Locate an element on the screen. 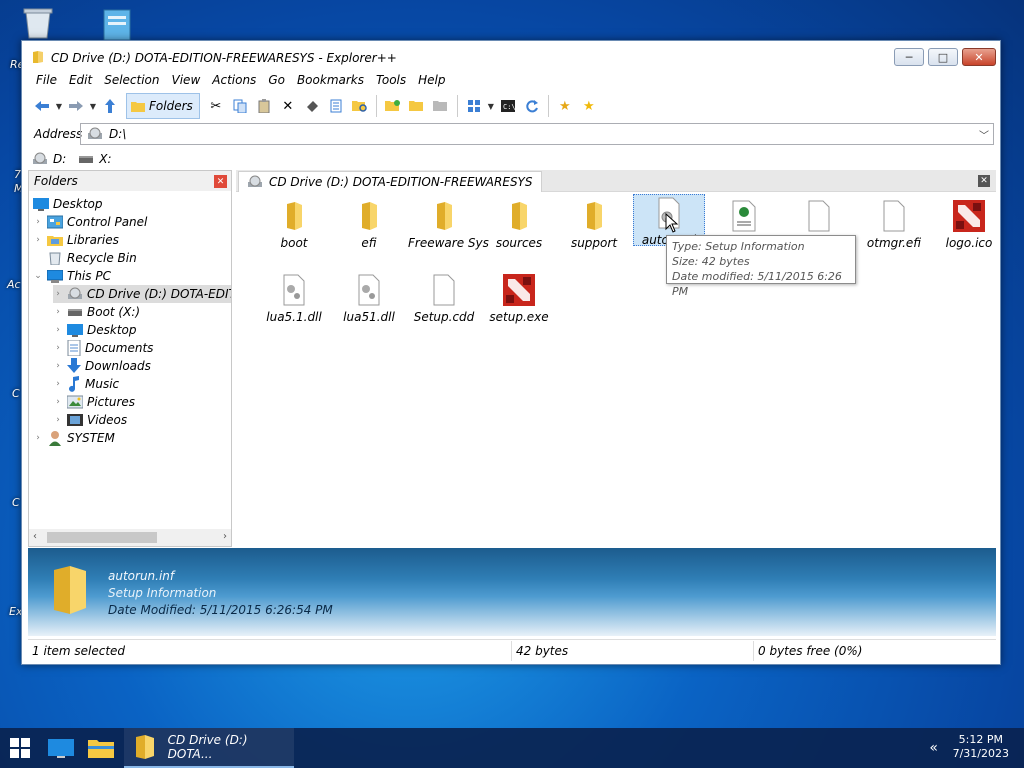 The height and width of the screenshot is (768, 1024). delete-icon: ✕ is located at coordinates (288, 106).